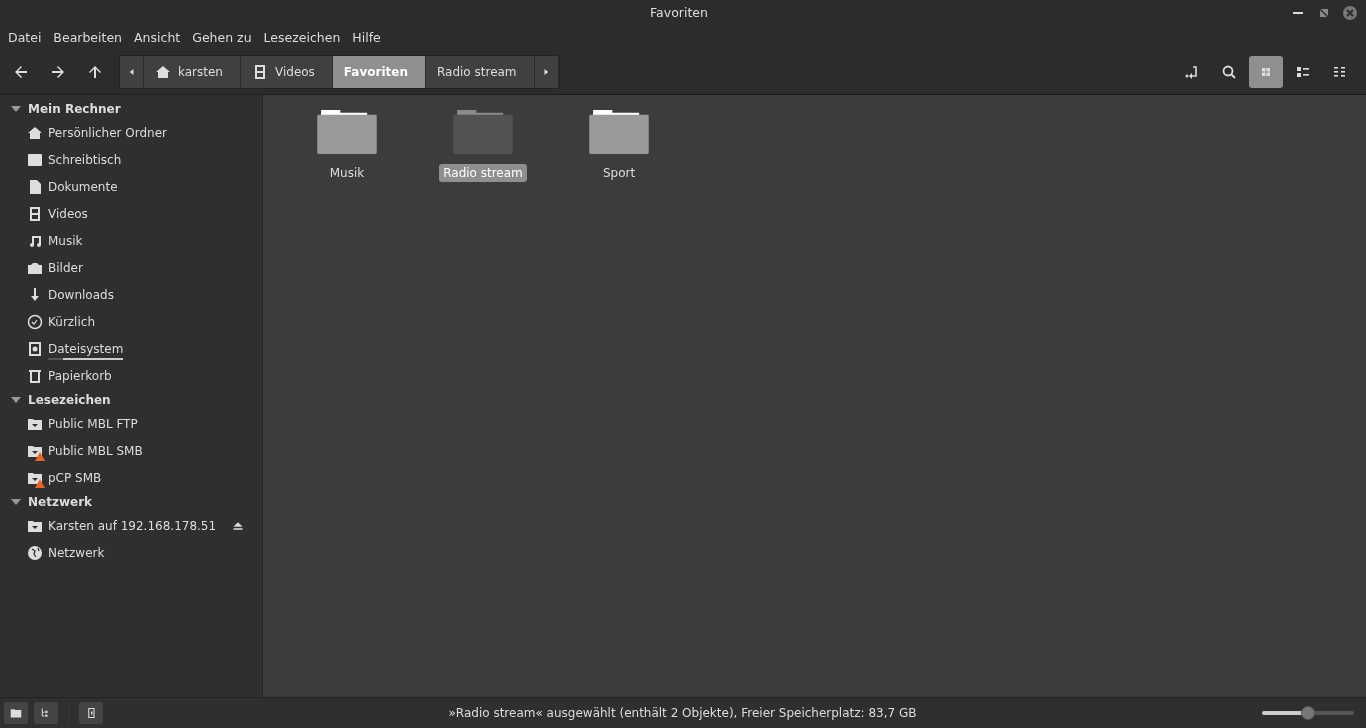 Image resolution: width=1366 pixels, height=728 pixels. Describe the element at coordinates (131, 501) in the screenshot. I see `section-header: Netzwerk` at that location.